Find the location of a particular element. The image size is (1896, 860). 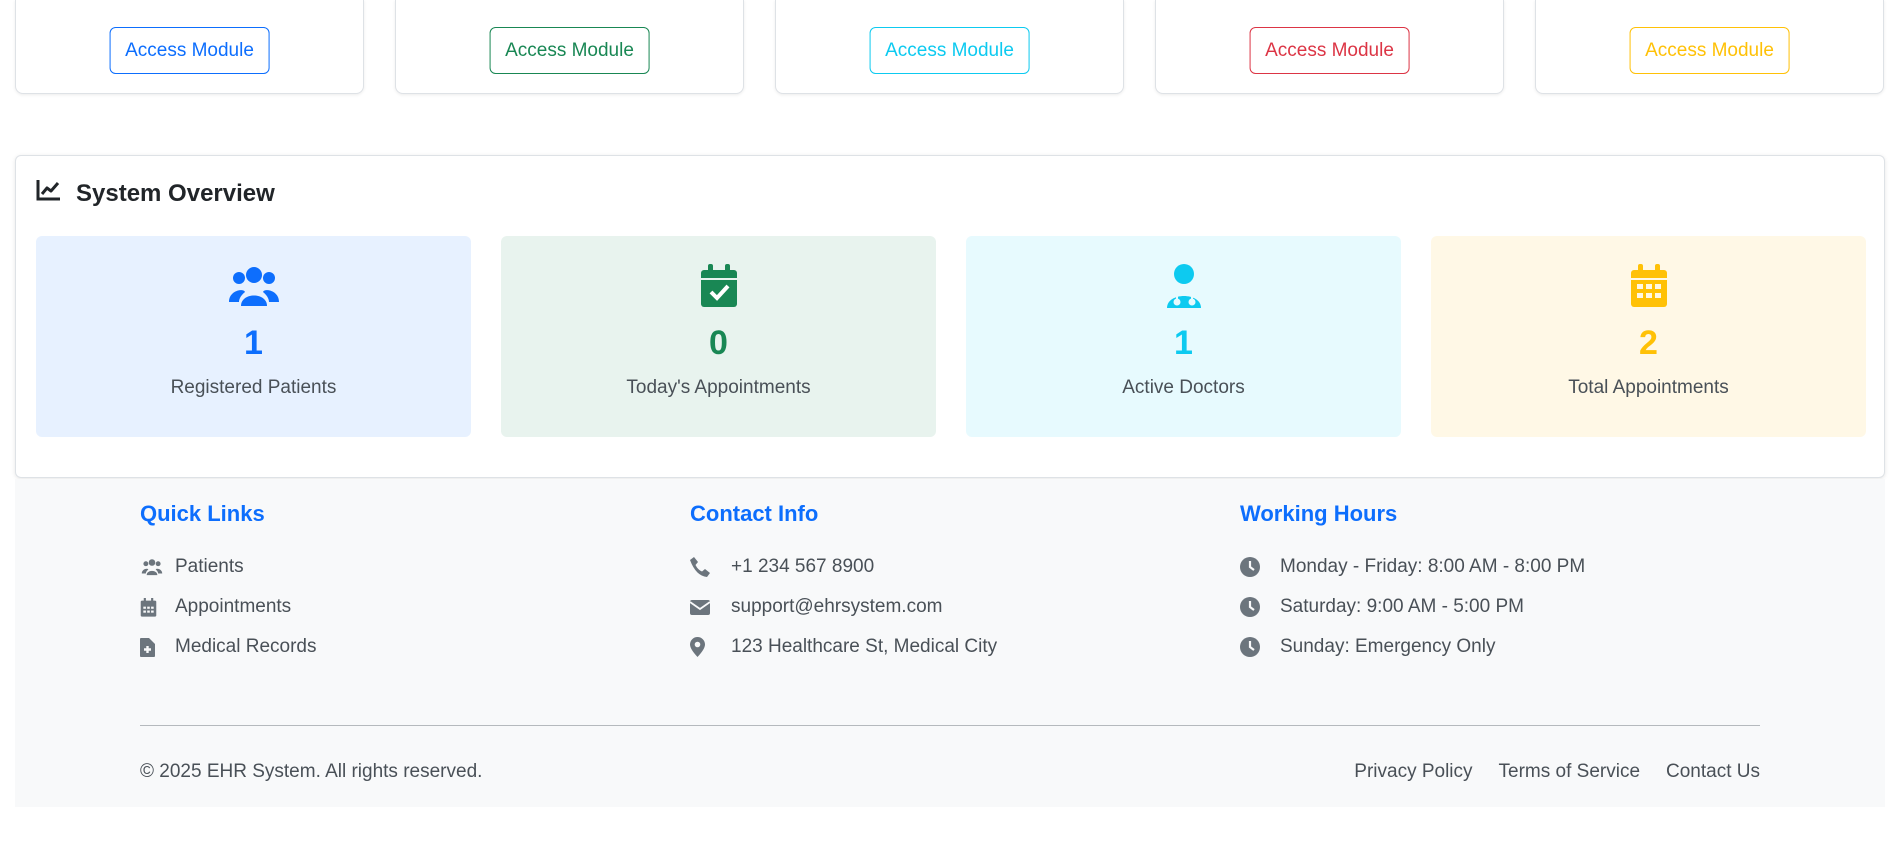

hours-text: Monday - Friday: 8:00 AM - 8:00 PM is located at coordinates (1433, 566).